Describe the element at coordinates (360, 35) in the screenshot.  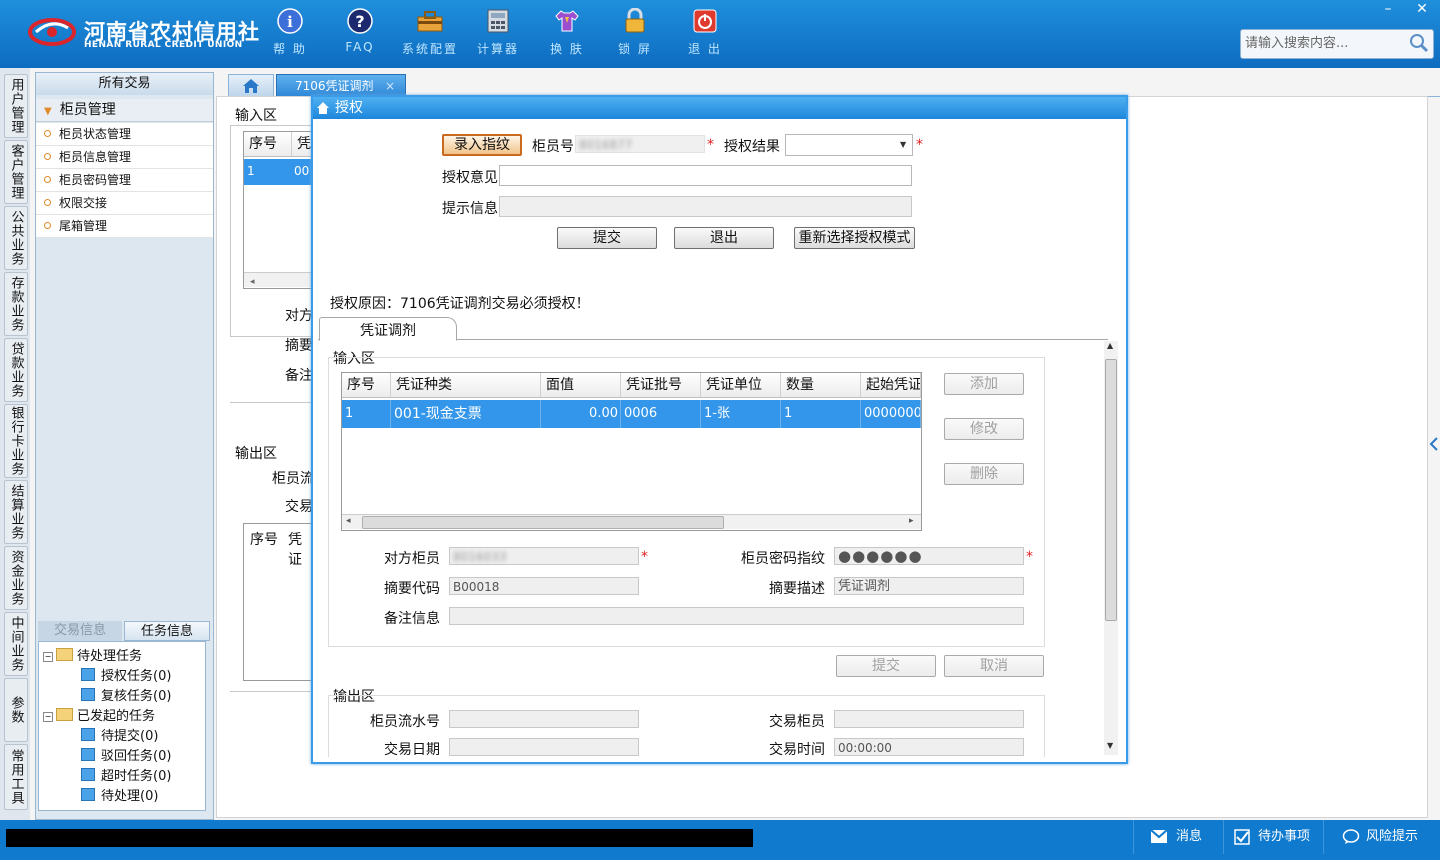
I see `faq-button: ? FAQ` at that location.